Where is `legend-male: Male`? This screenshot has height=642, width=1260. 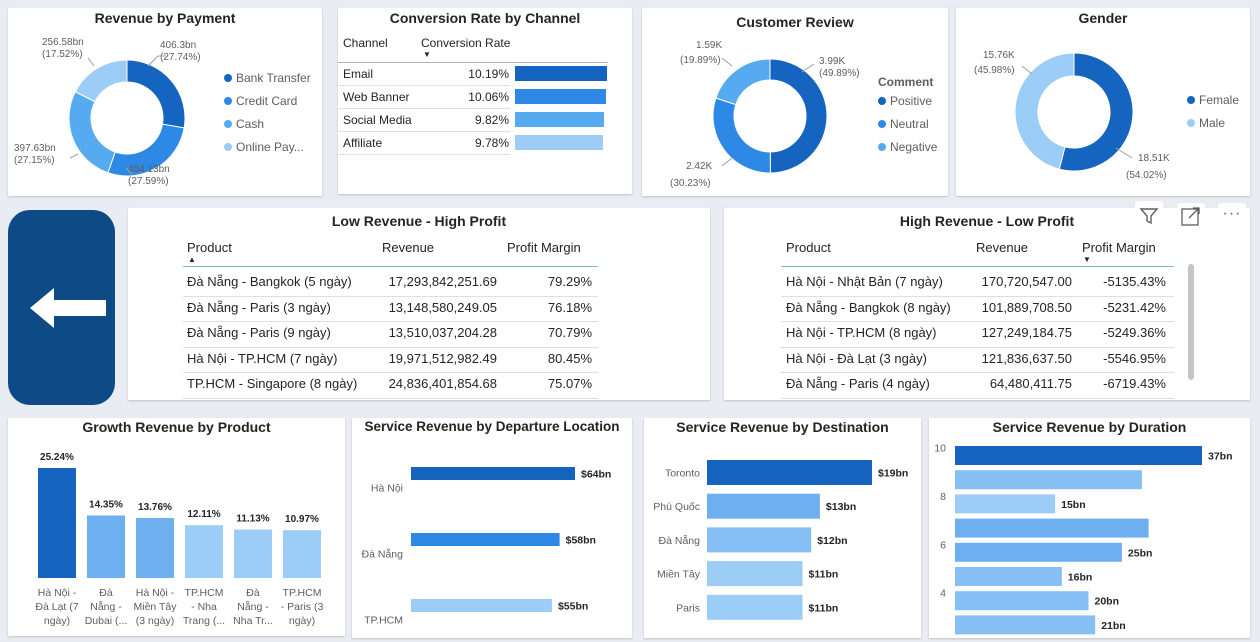
legend-male: Male is located at coordinates (1206, 123).